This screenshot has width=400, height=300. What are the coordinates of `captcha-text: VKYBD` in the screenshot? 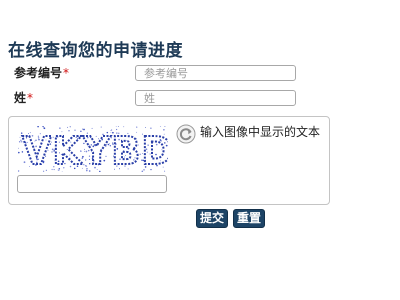 It's located at (95, 150).